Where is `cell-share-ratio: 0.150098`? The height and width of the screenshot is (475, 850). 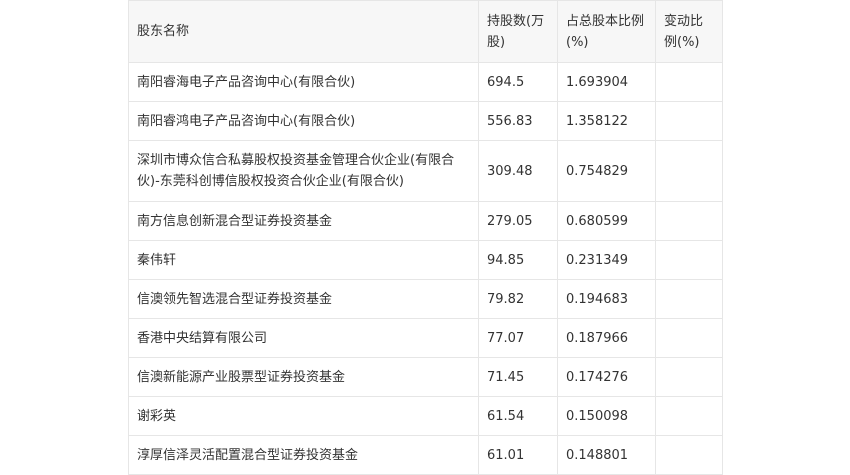 cell-share-ratio: 0.150098 is located at coordinates (606, 416).